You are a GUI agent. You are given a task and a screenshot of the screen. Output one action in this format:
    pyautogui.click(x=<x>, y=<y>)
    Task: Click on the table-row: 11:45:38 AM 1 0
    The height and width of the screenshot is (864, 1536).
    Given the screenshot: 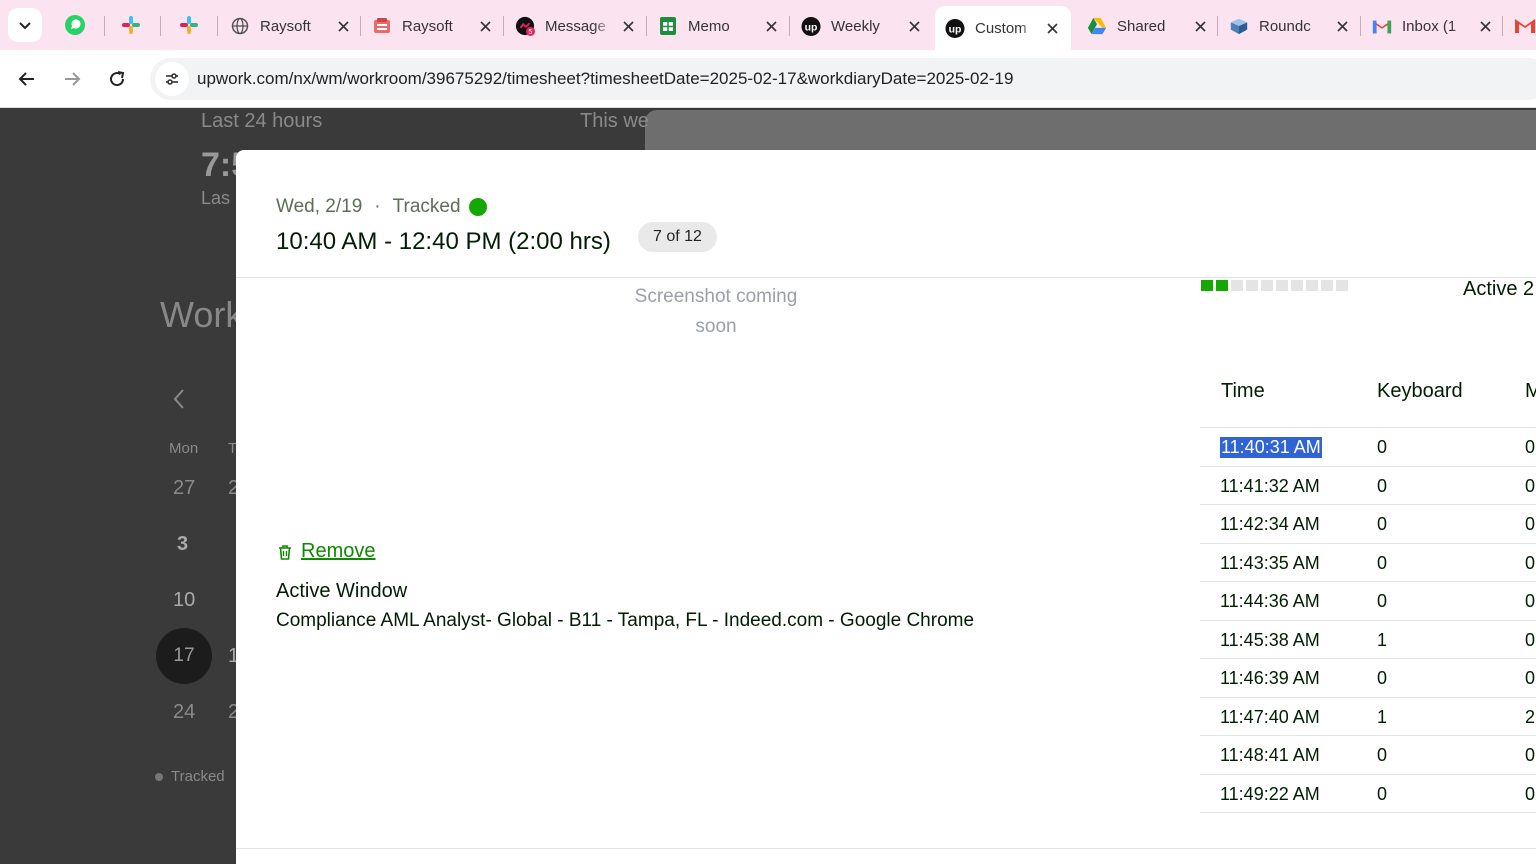 What is the action you would take?
    pyautogui.click(x=1368, y=640)
    